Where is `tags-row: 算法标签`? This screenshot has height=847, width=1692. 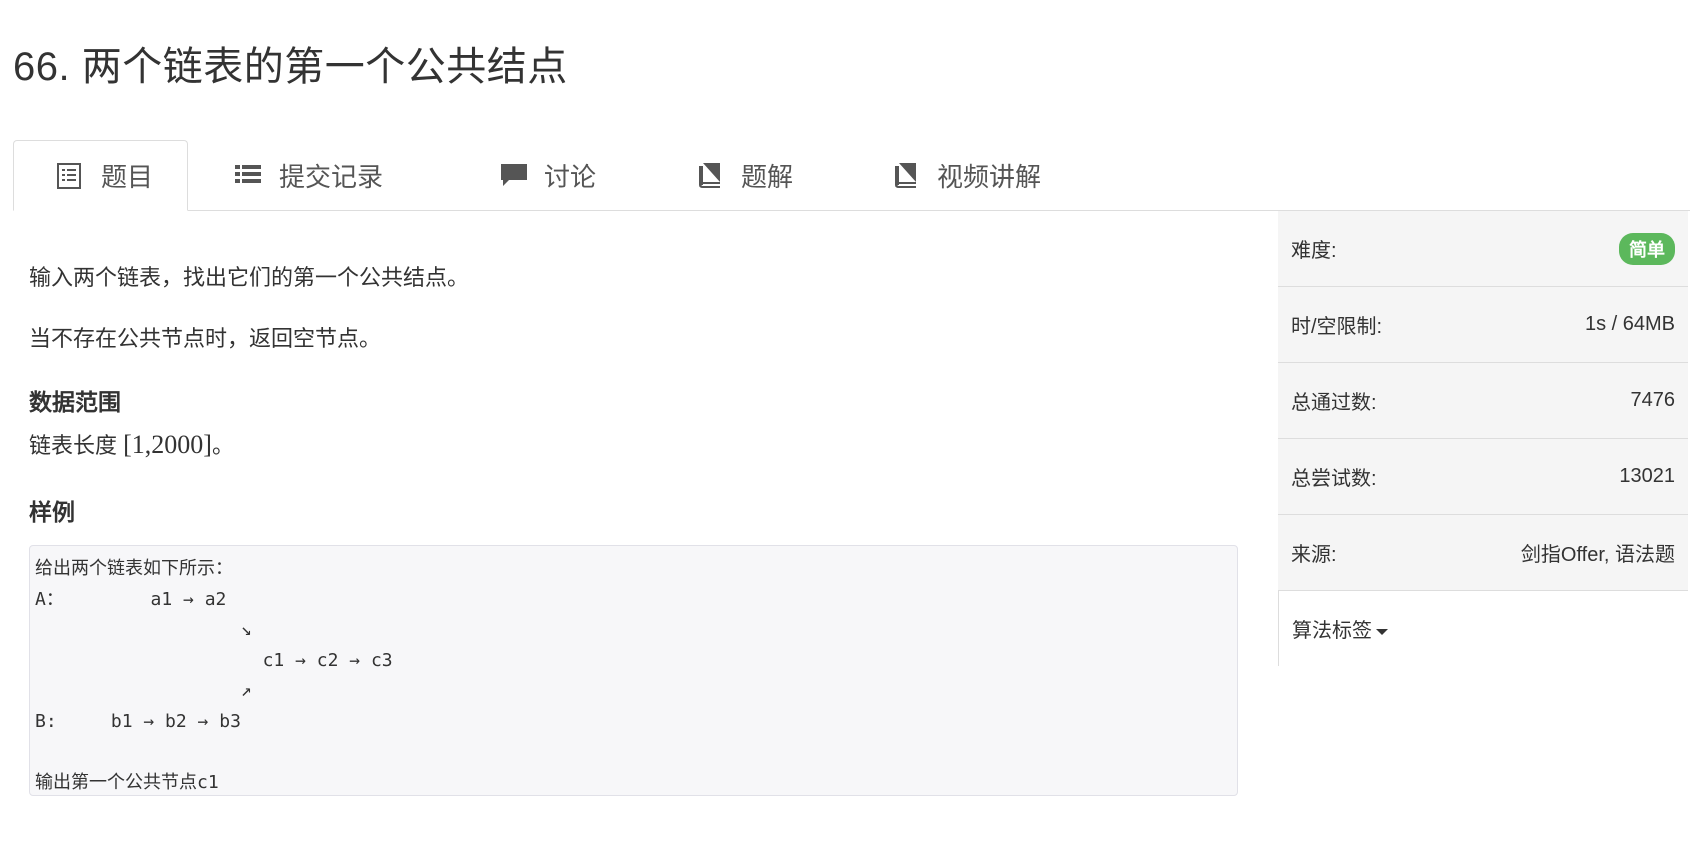
tags-row: 算法标签 is located at coordinates (1483, 628).